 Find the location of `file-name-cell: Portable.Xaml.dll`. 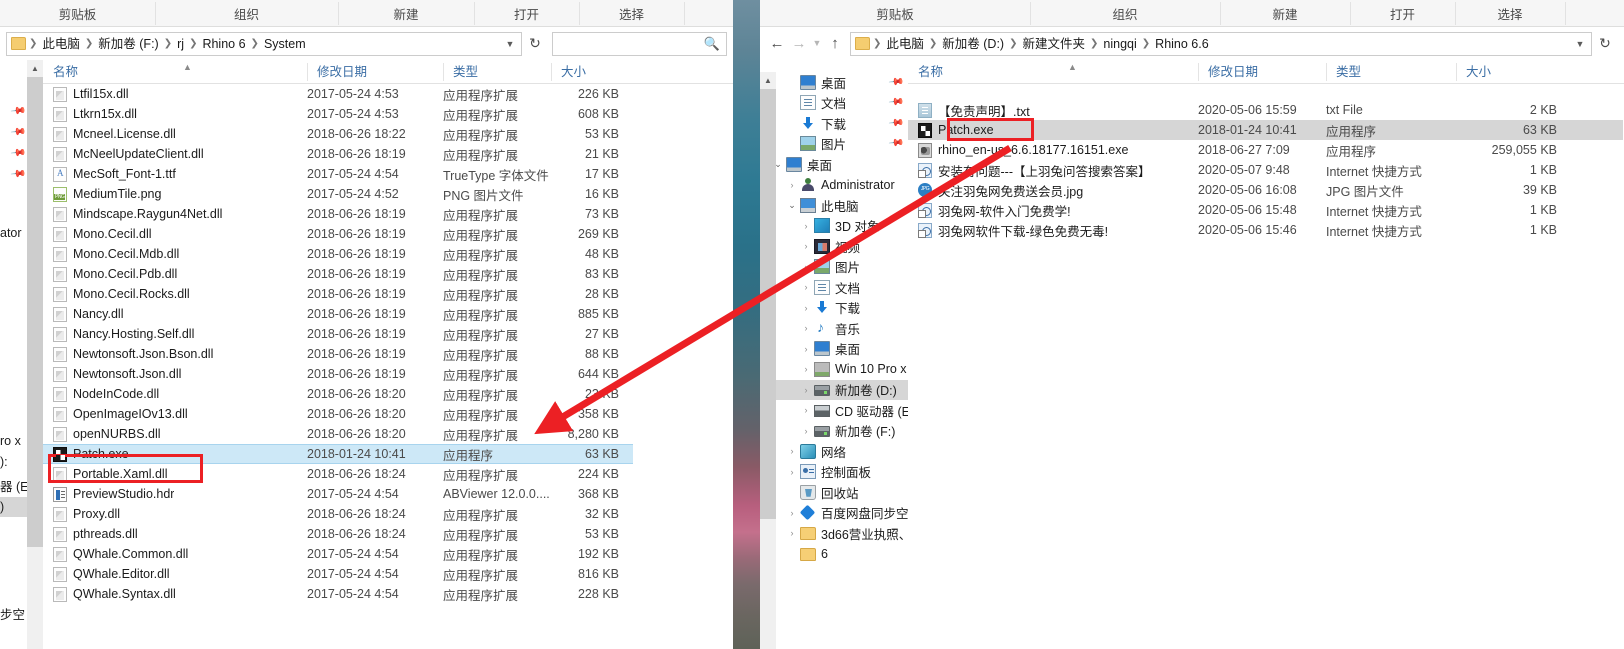

file-name-cell: Portable.Xaml.dll is located at coordinates (175, 474).